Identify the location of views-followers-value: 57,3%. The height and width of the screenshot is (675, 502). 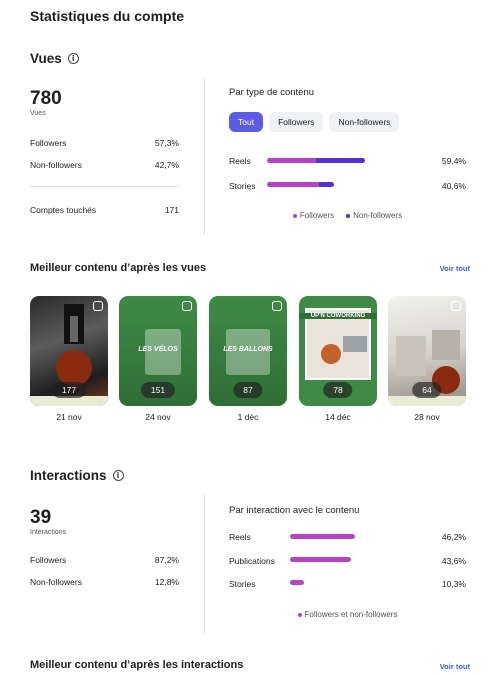
(166, 143).